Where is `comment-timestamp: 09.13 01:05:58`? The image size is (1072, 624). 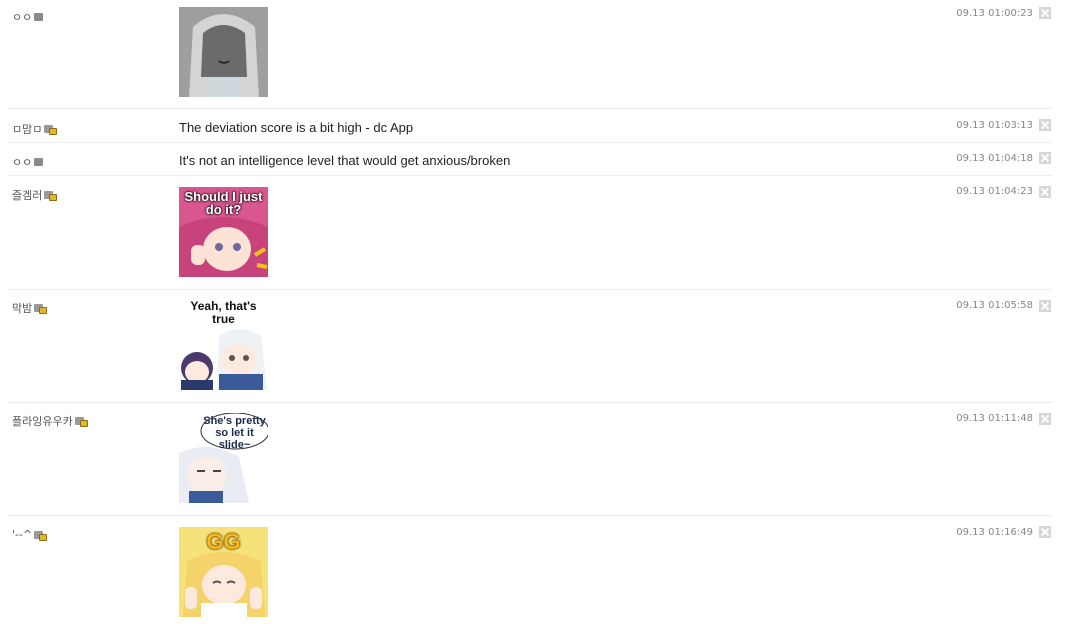
comment-timestamp: 09.13 01:05:58 is located at coordinates (994, 305).